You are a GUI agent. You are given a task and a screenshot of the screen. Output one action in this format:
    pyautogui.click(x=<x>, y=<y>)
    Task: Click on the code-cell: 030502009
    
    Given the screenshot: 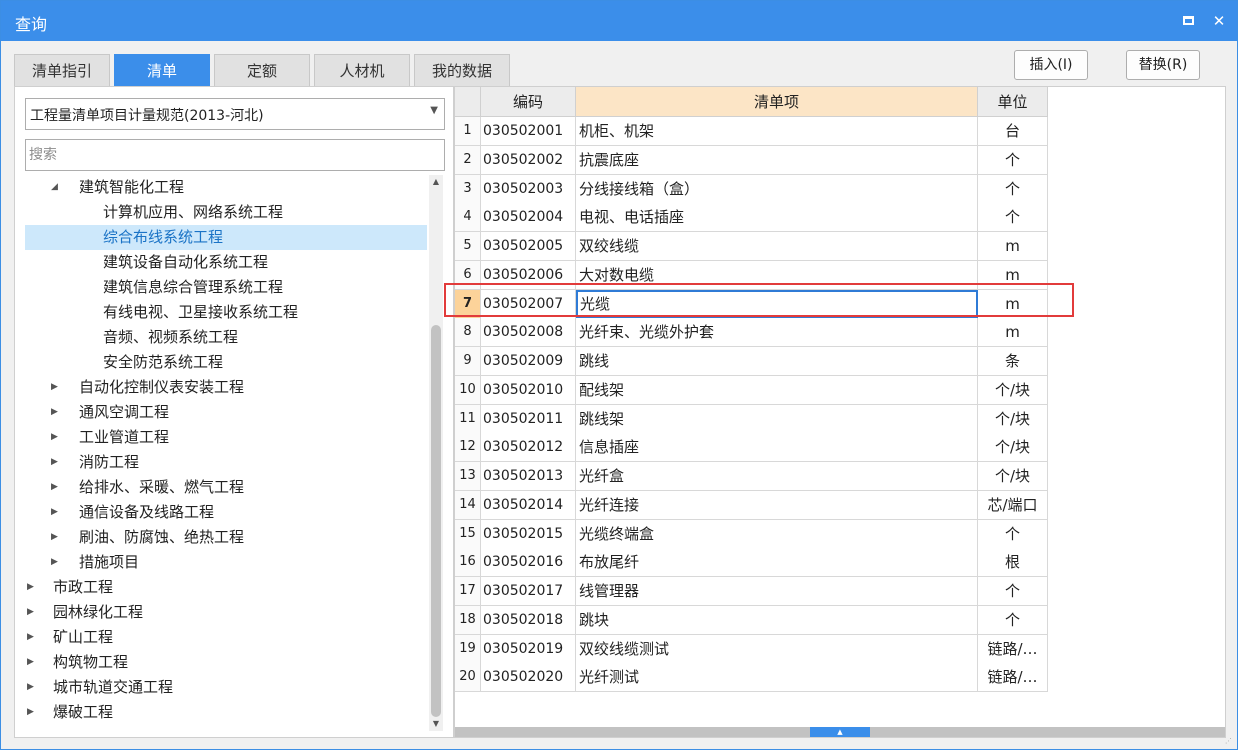 What is the action you would take?
    pyautogui.click(x=528, y=361)
    